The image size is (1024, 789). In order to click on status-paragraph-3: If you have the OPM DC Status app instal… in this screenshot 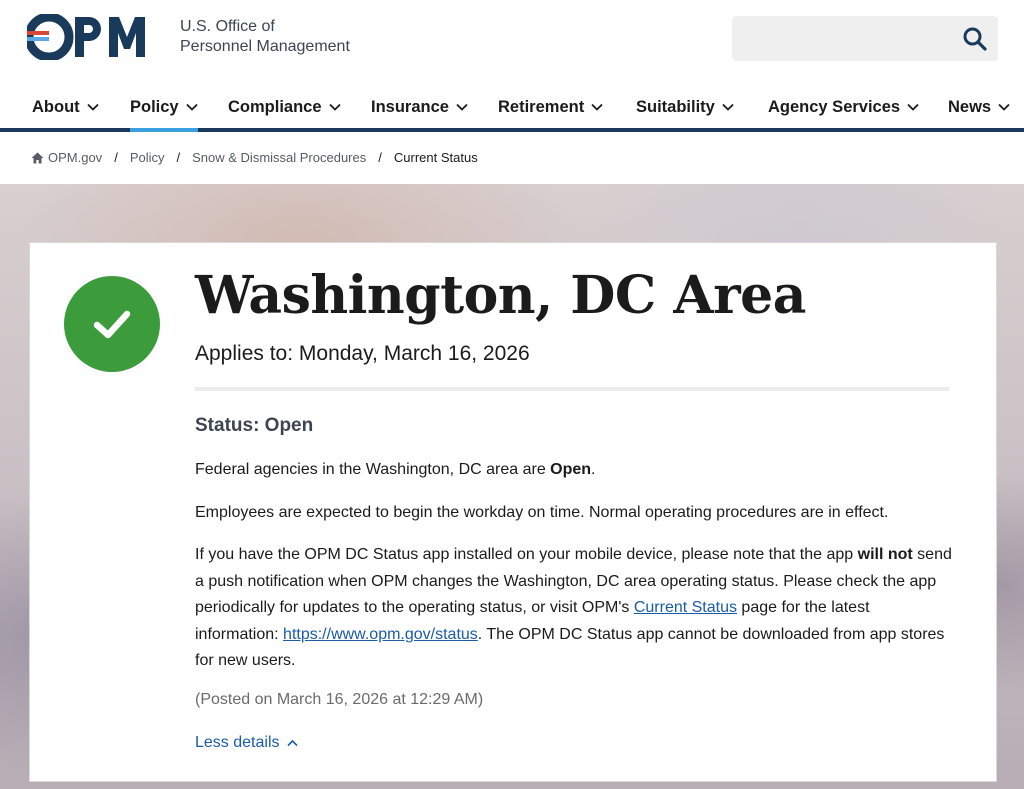, I will do `click(575, 608)`.